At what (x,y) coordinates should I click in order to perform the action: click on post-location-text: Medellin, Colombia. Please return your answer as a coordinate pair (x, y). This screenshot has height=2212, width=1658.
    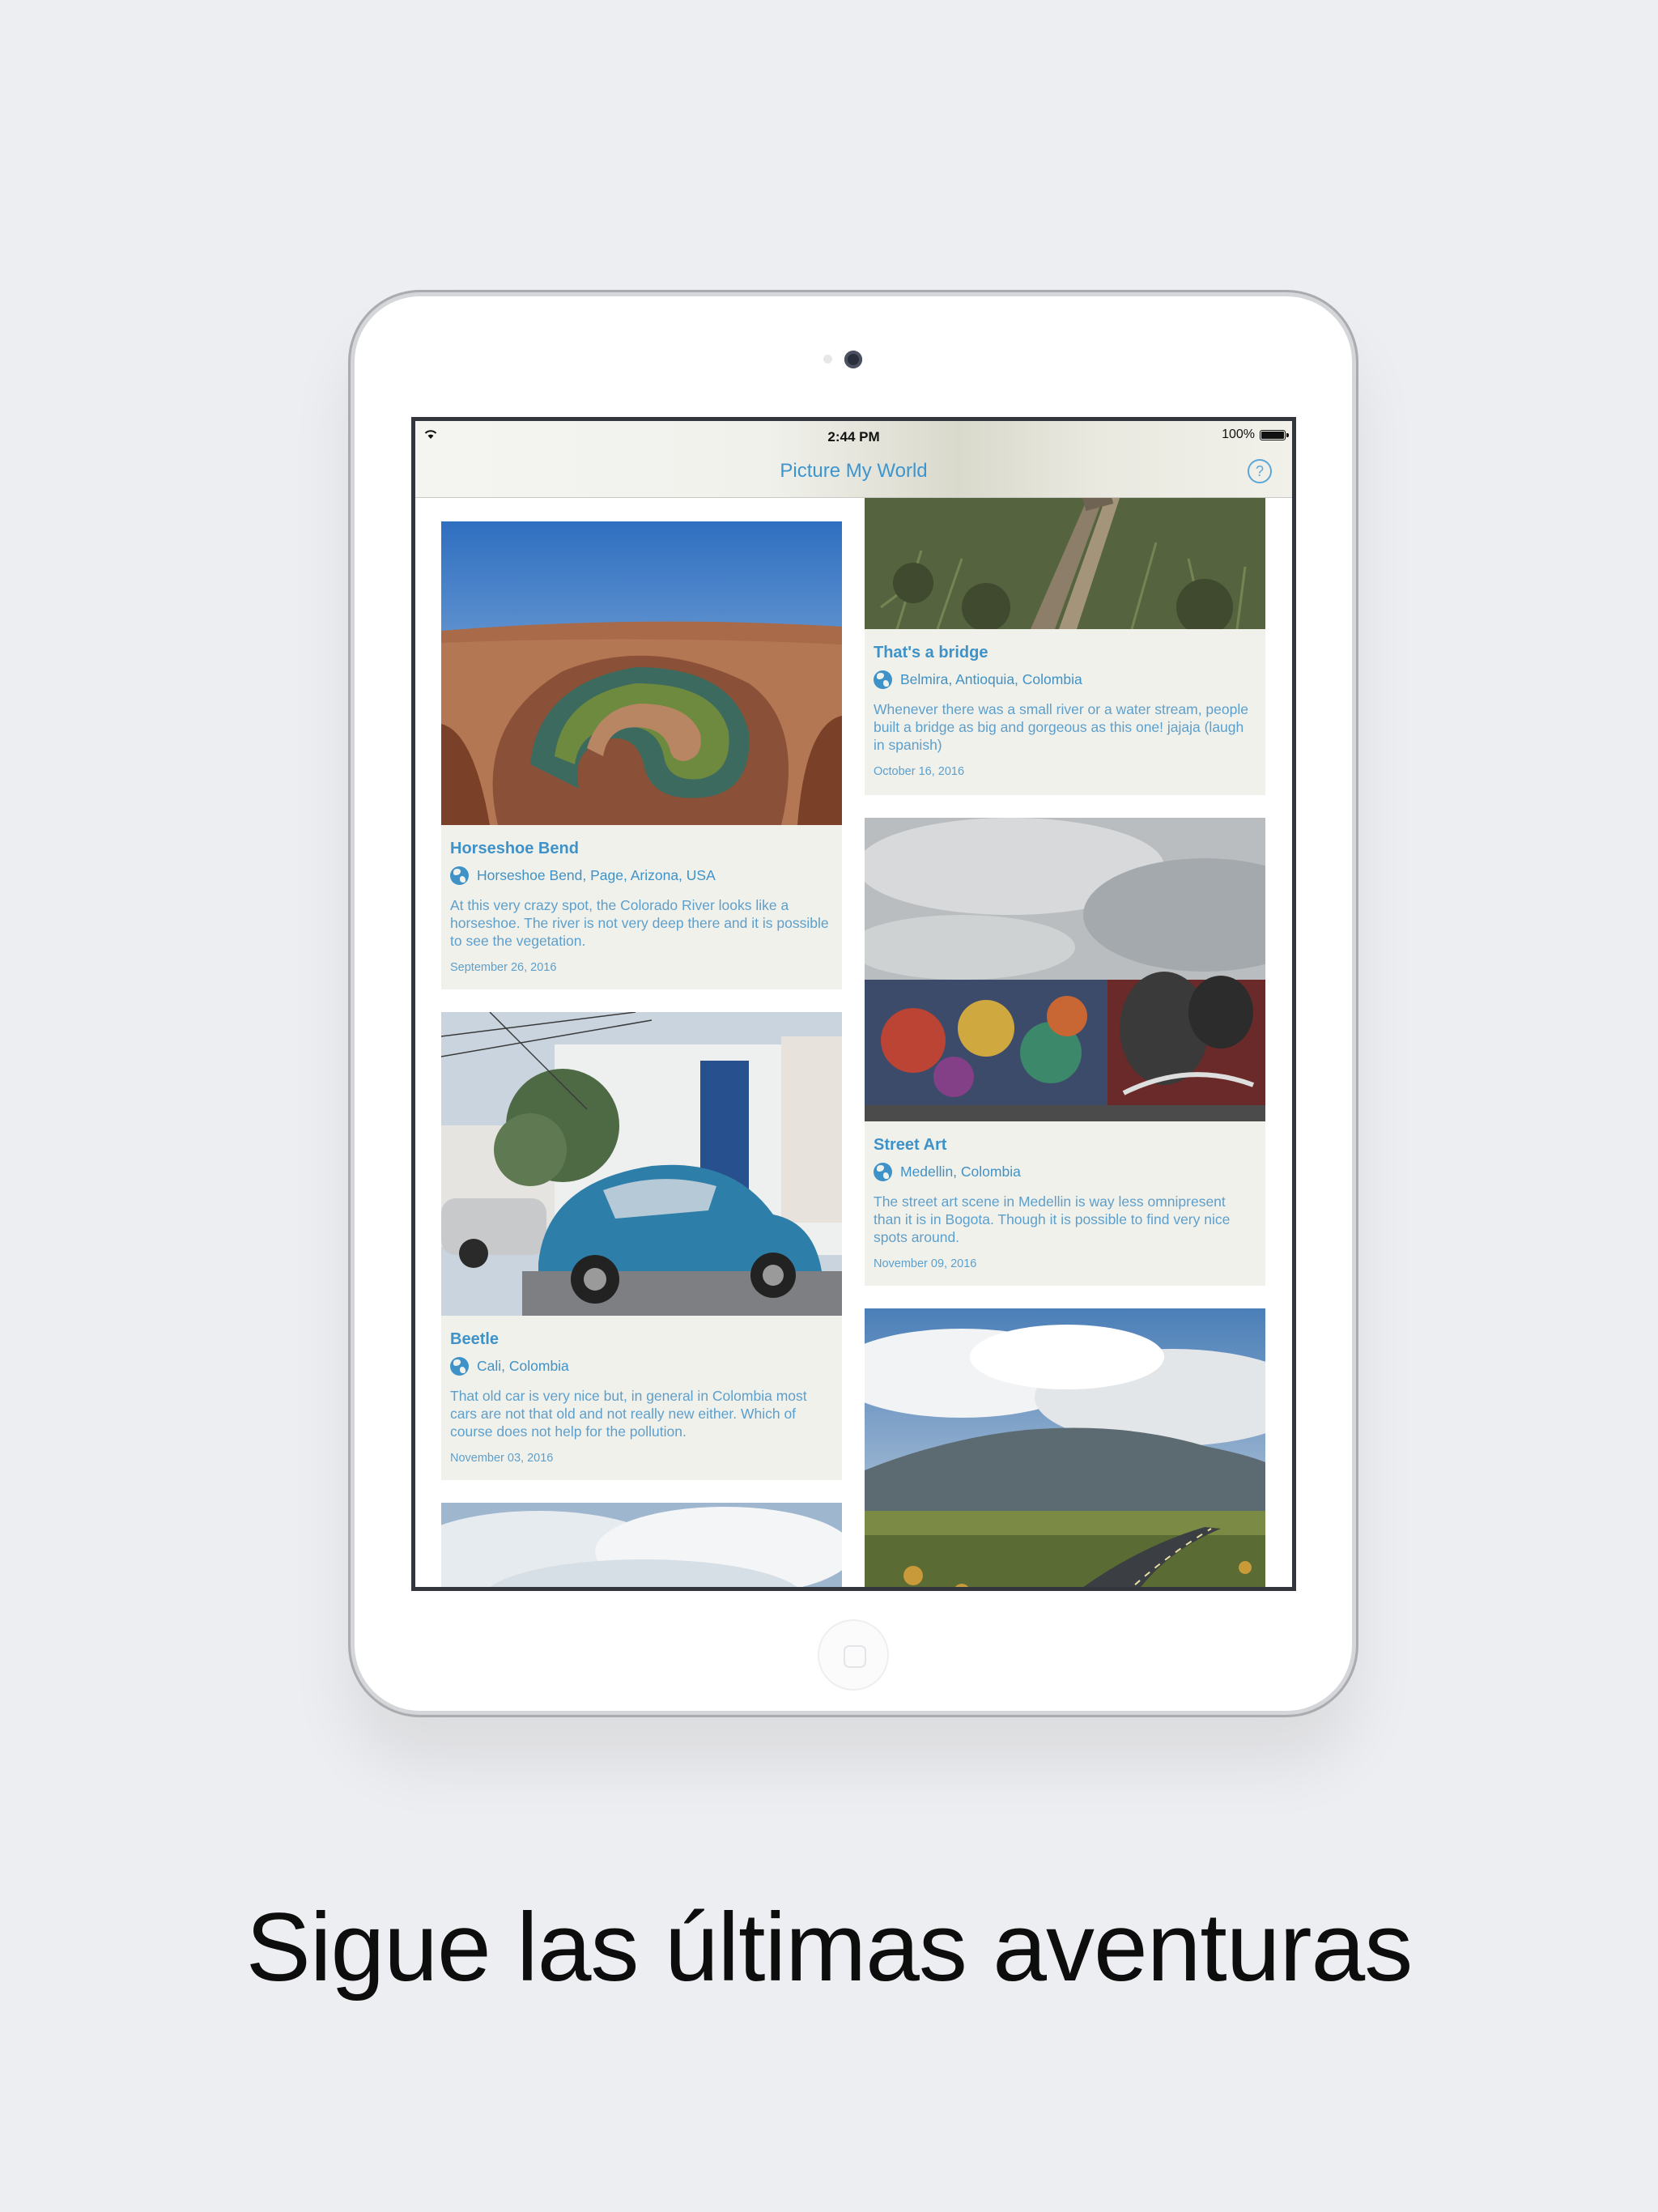
    Looking at the image, I should click on (960, 1171).